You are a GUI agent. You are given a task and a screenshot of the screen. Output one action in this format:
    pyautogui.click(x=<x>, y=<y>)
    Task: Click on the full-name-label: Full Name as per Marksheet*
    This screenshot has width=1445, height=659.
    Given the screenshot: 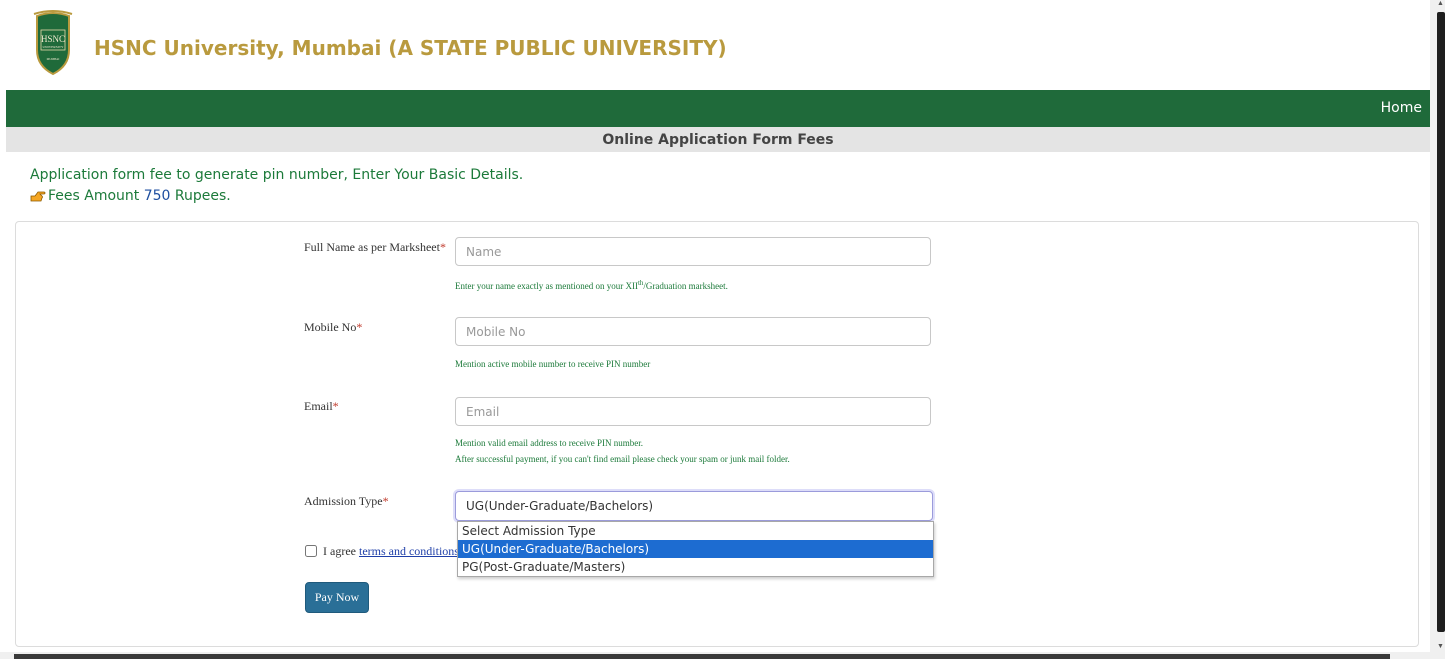 What is the action you would take?
    pyautogui.click(x=375, y=247)
    